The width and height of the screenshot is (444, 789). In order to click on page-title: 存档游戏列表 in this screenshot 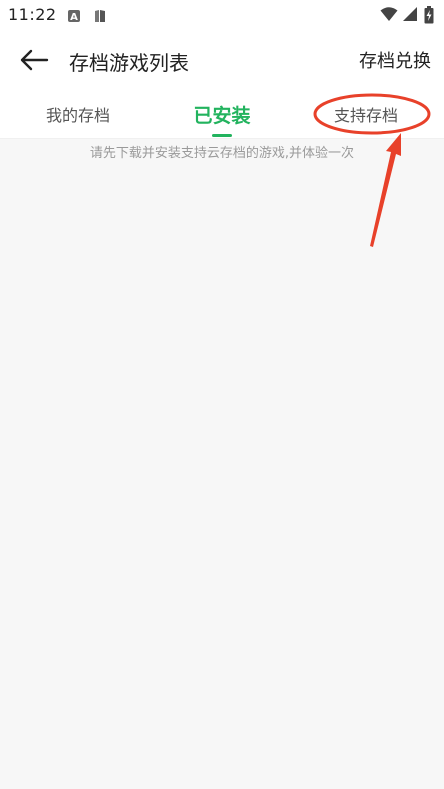, I will do `click(129, 63)`.